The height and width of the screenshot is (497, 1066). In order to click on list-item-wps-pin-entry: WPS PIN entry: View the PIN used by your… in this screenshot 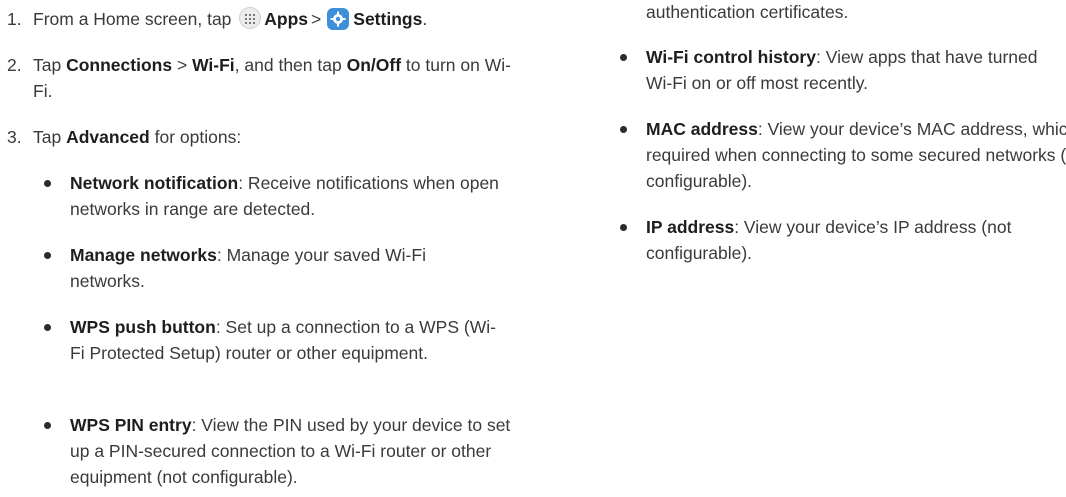, I will do `click(276, 451)`.